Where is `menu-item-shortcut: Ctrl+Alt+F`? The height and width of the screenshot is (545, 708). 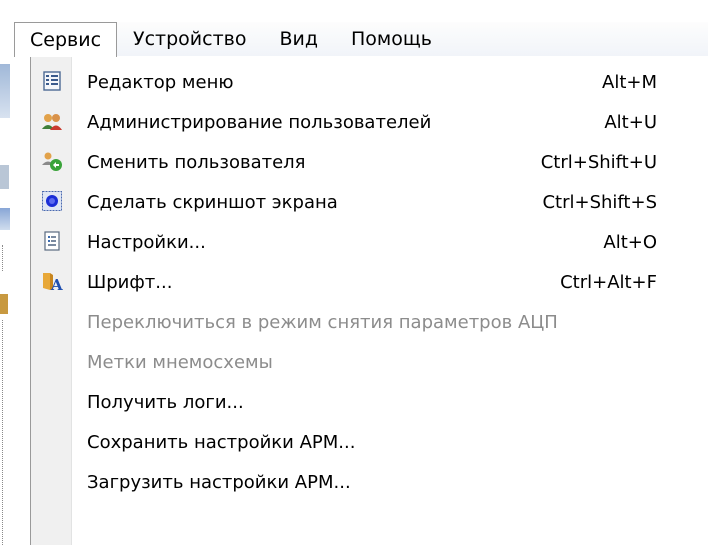
menu-item-shortcut: Ctrl+Alt+F is located at coordinates (608, 282).